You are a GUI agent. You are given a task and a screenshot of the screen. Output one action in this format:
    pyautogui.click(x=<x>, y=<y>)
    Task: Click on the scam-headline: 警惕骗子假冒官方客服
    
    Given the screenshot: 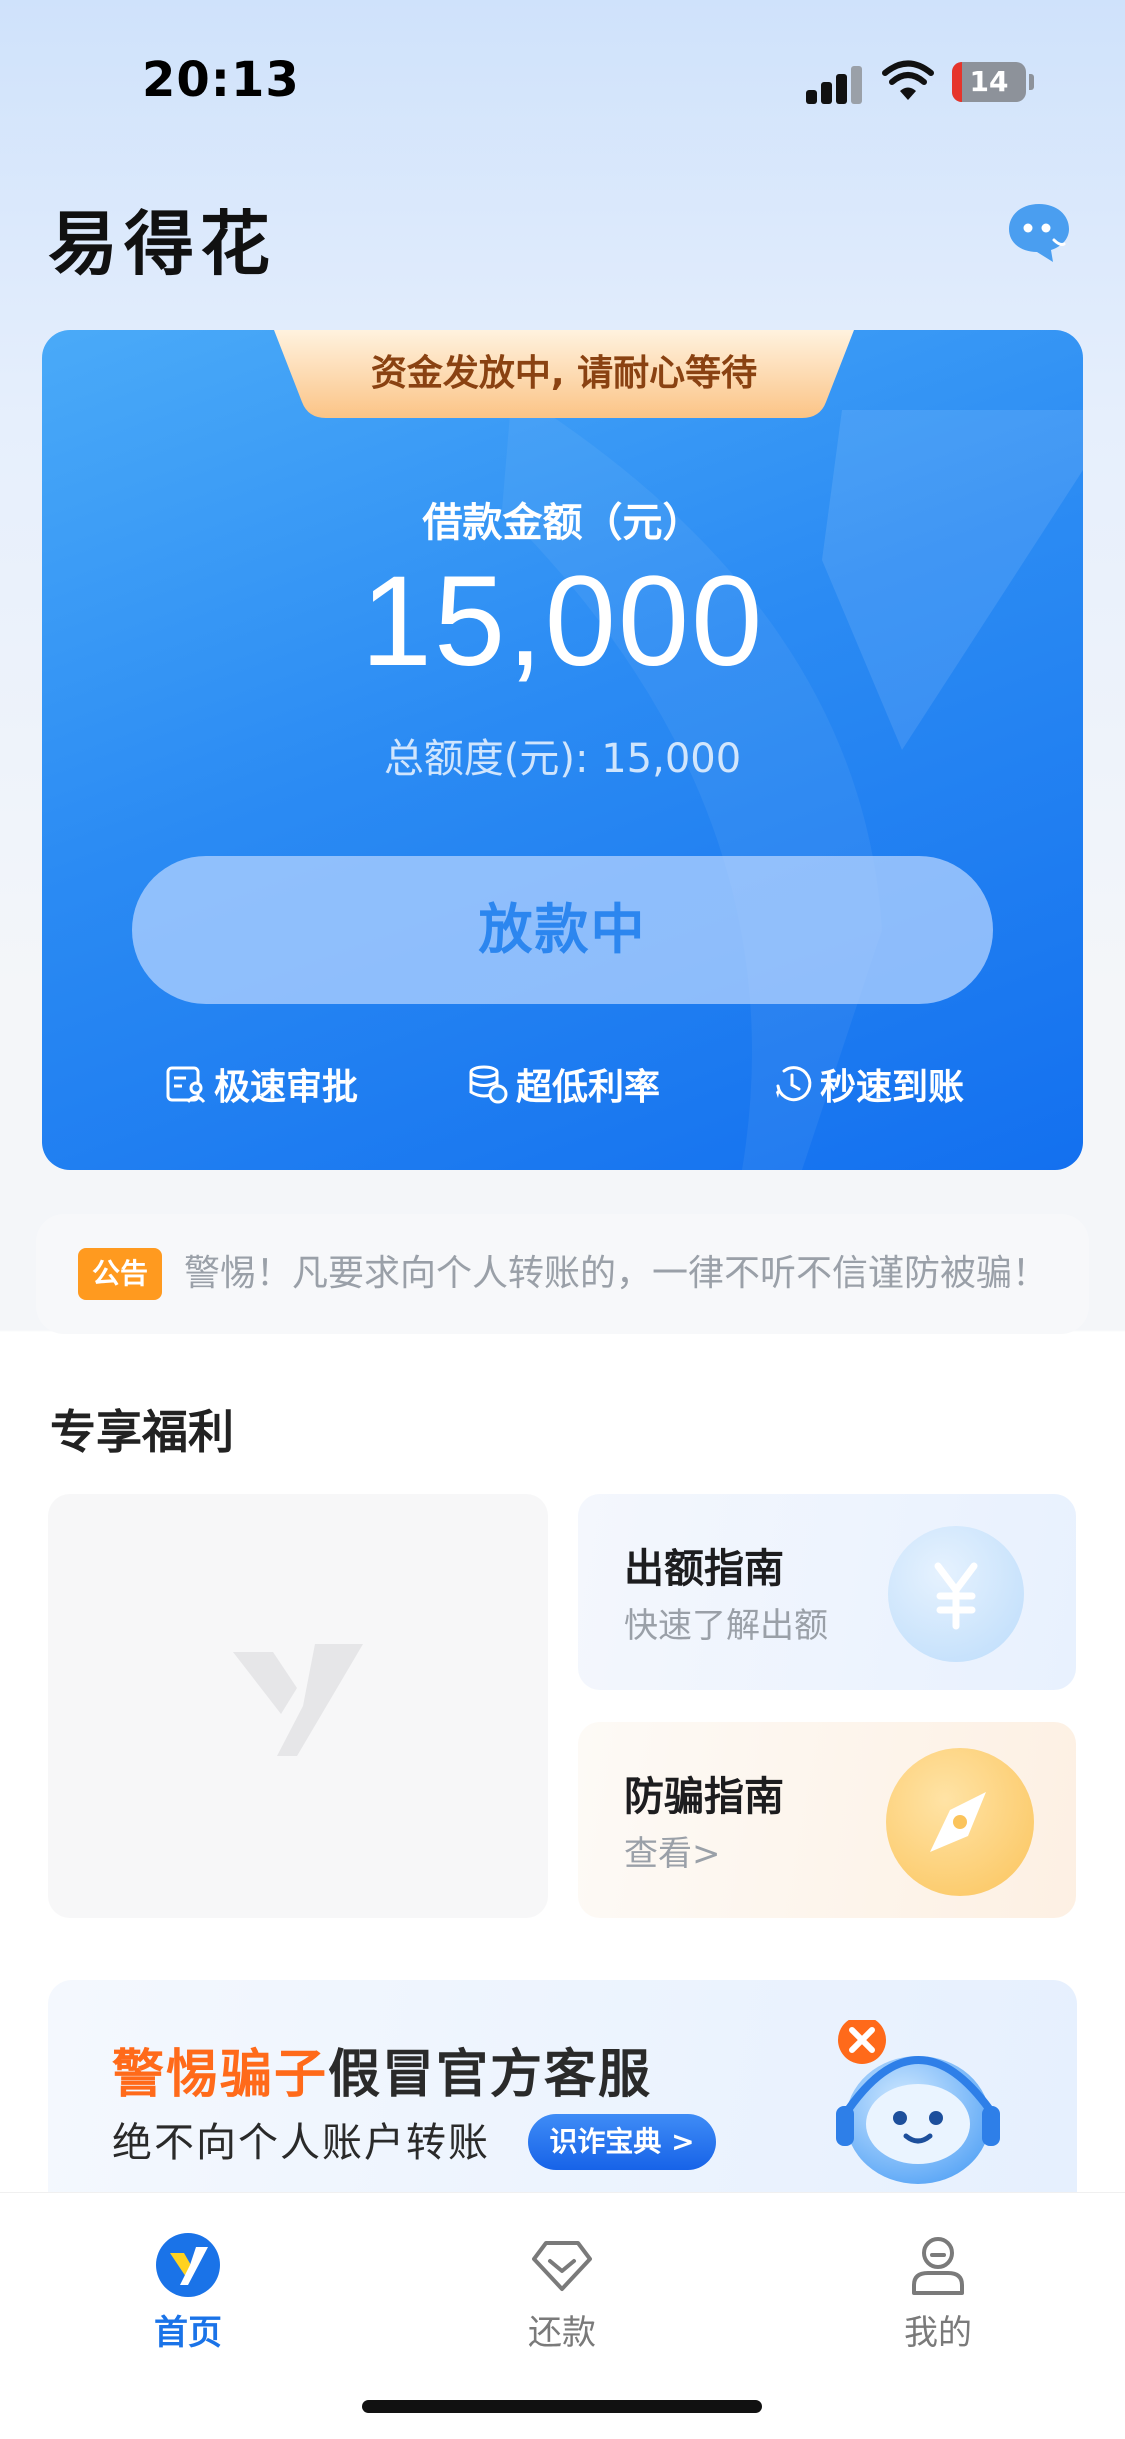 What is the action you would take?
    pyautogui.click(x=382, y=2069)
    